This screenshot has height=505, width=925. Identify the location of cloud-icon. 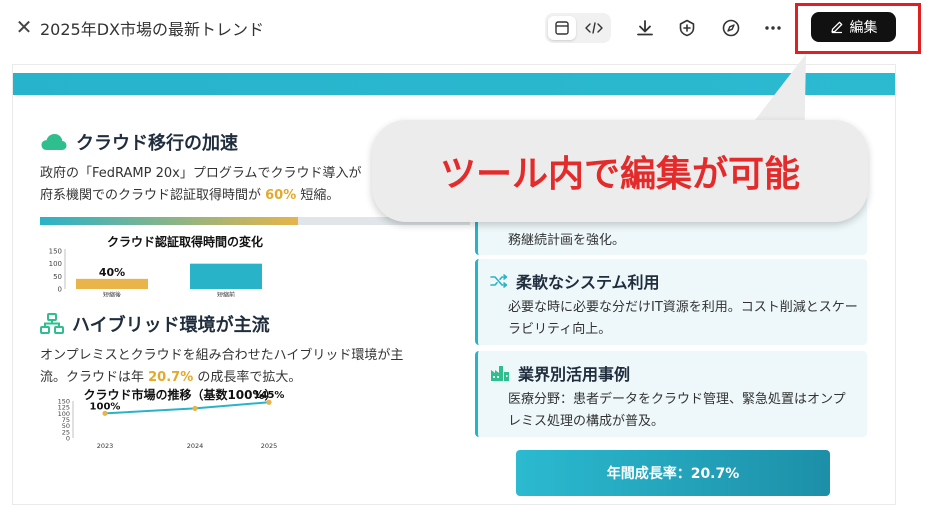
(54, 142).